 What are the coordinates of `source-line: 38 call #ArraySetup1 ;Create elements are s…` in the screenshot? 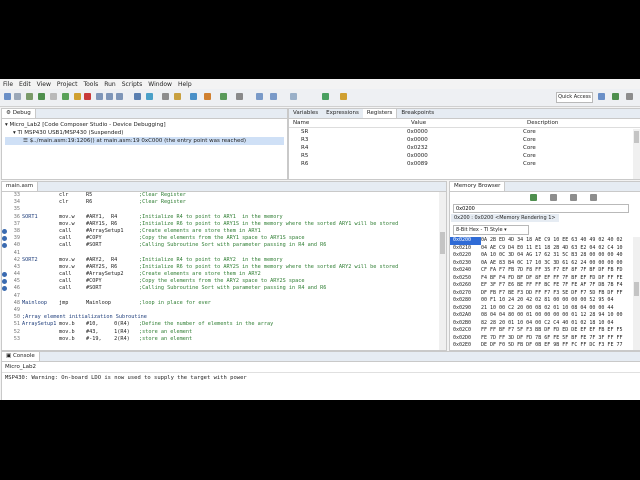 It's located at (220, 231).